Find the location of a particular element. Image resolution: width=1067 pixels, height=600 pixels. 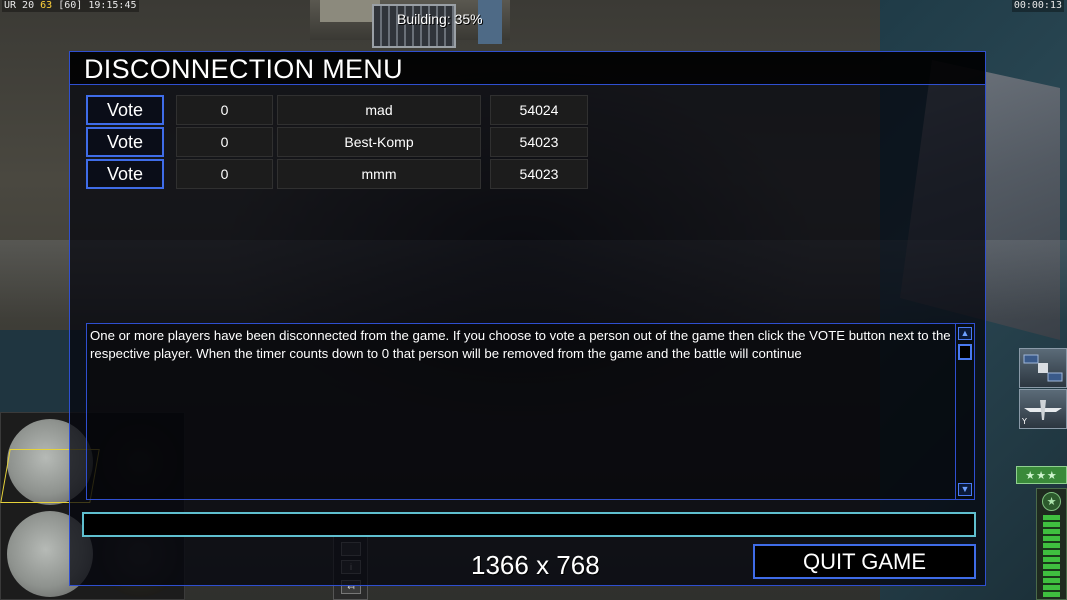

svg-text: Y is located at coordinates (1024, 421).